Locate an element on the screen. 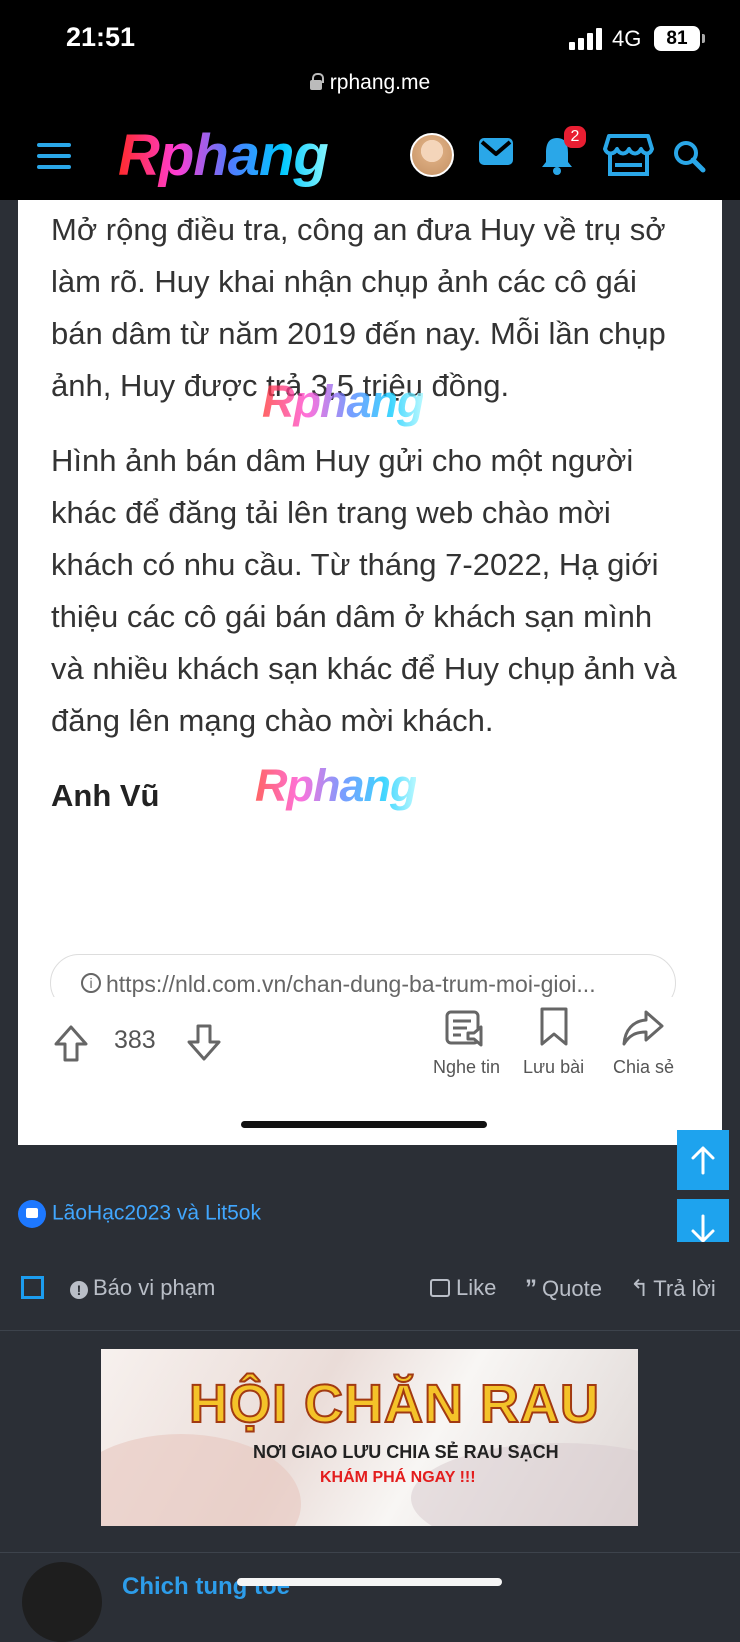 The width and height of the screenshot is (740, 1642). scroll-up-button is located at coordinates (703, 1160).